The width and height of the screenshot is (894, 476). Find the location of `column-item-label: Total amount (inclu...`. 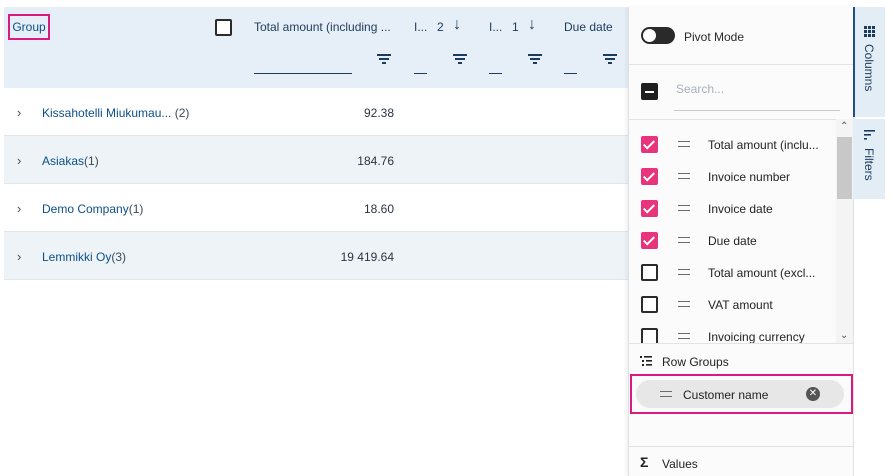

column-item-label: Total amount (inclu... is located at coordinates (763, 145).